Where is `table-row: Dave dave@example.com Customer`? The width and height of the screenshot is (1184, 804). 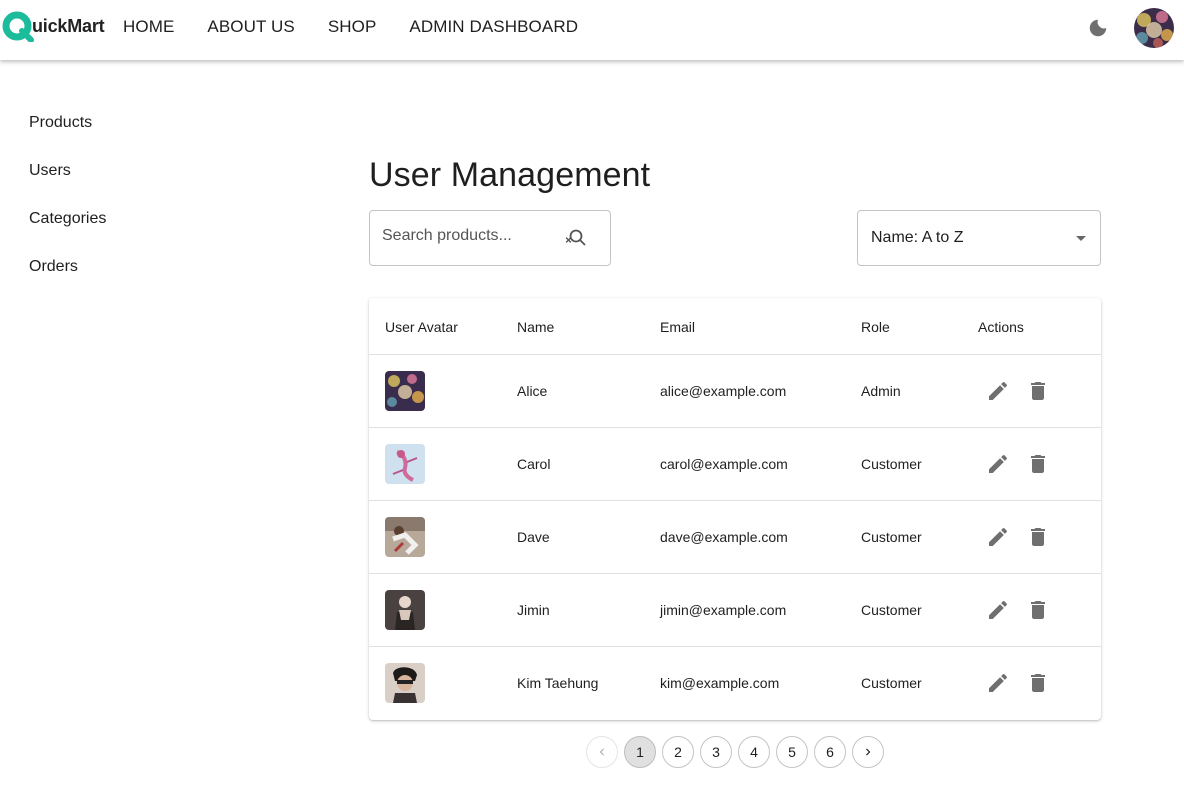
table-row: Dave dave@example.com Customer is located at coordinates (735, 537).